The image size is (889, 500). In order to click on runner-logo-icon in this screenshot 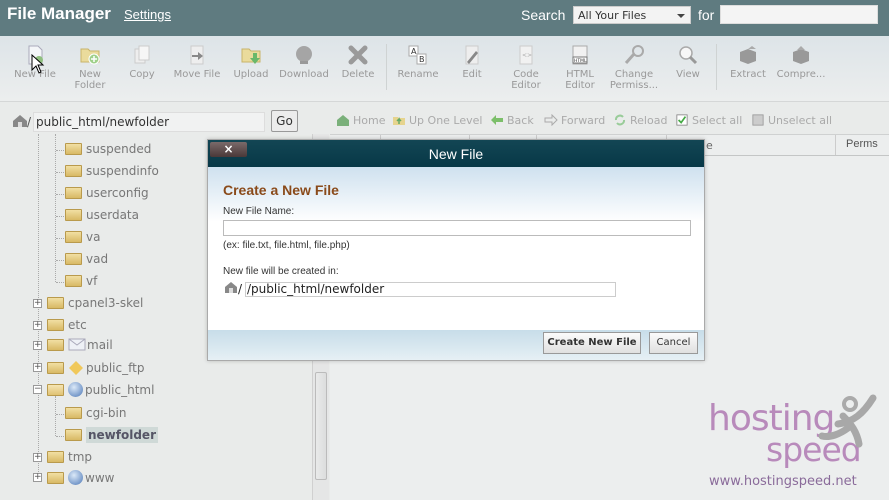, I will do `click(847, 421)`.